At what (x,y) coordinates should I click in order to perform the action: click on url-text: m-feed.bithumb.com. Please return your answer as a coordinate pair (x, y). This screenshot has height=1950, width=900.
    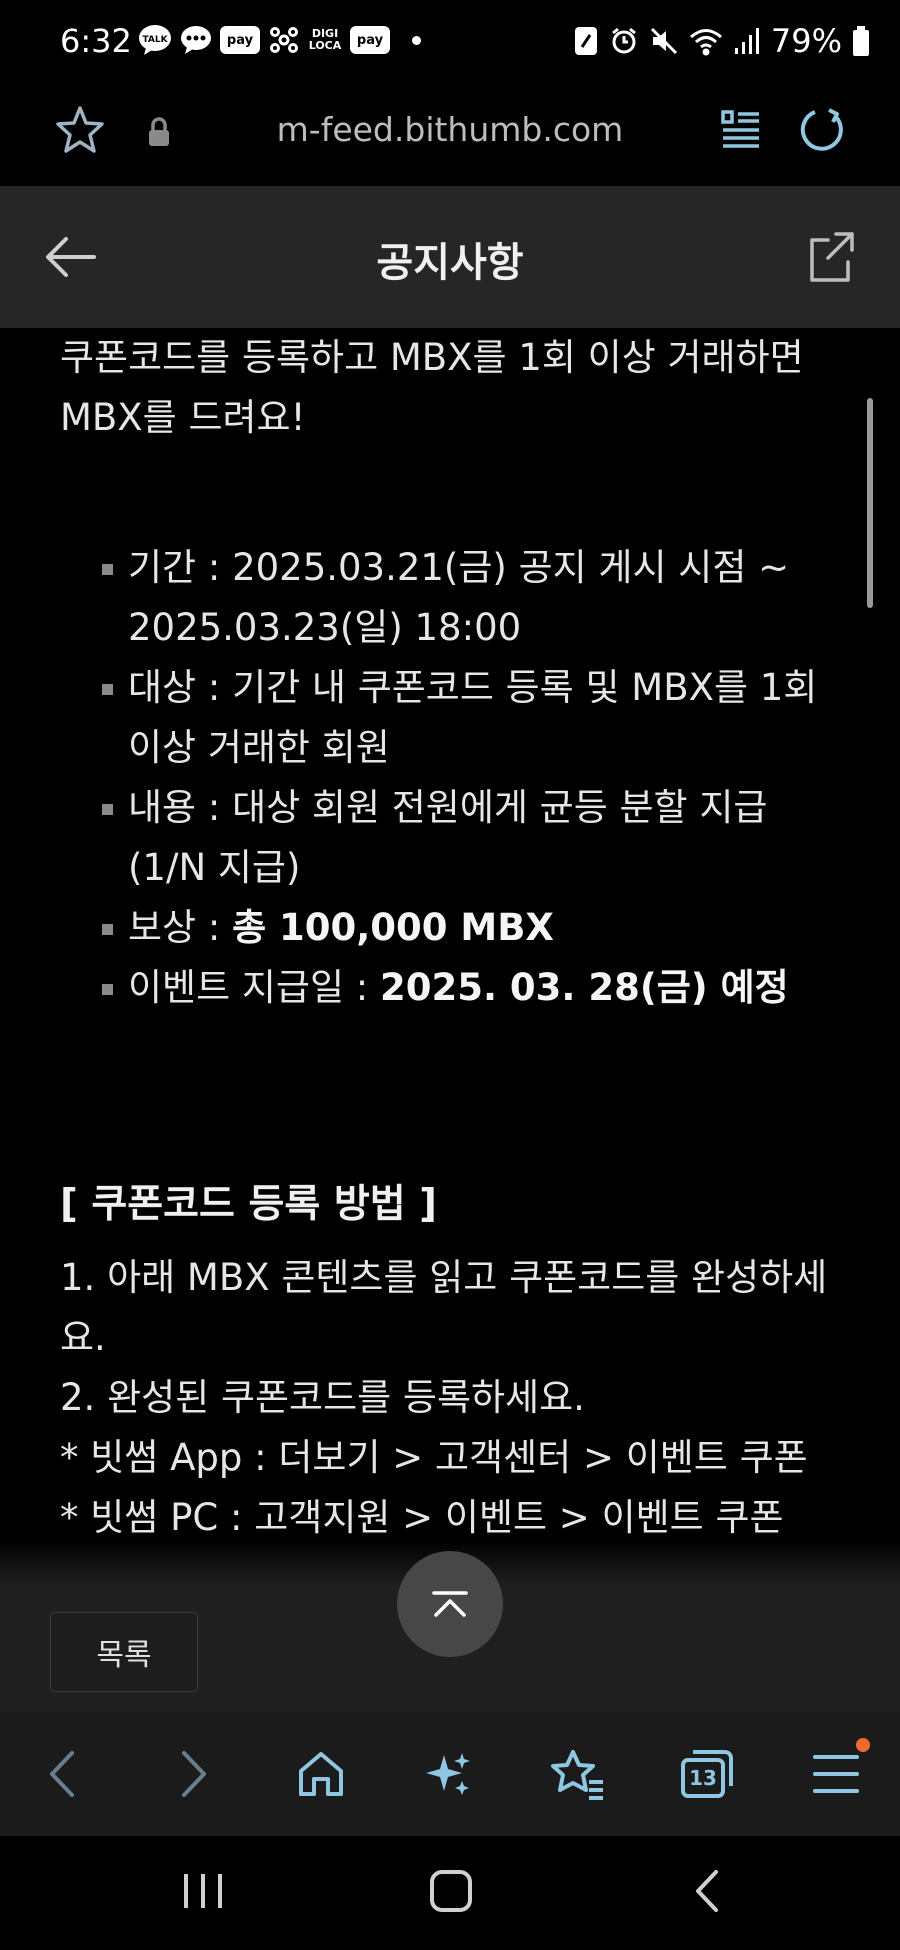
    Looking at the image, I should click on (450, 129).